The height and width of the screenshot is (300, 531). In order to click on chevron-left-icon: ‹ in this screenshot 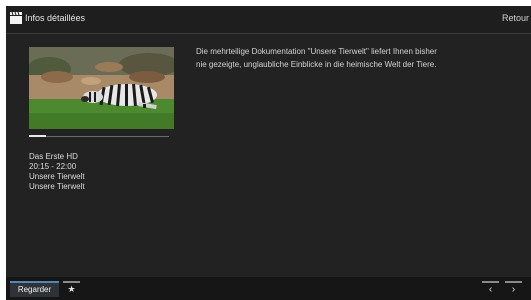, I will do `click(490, 289)`.